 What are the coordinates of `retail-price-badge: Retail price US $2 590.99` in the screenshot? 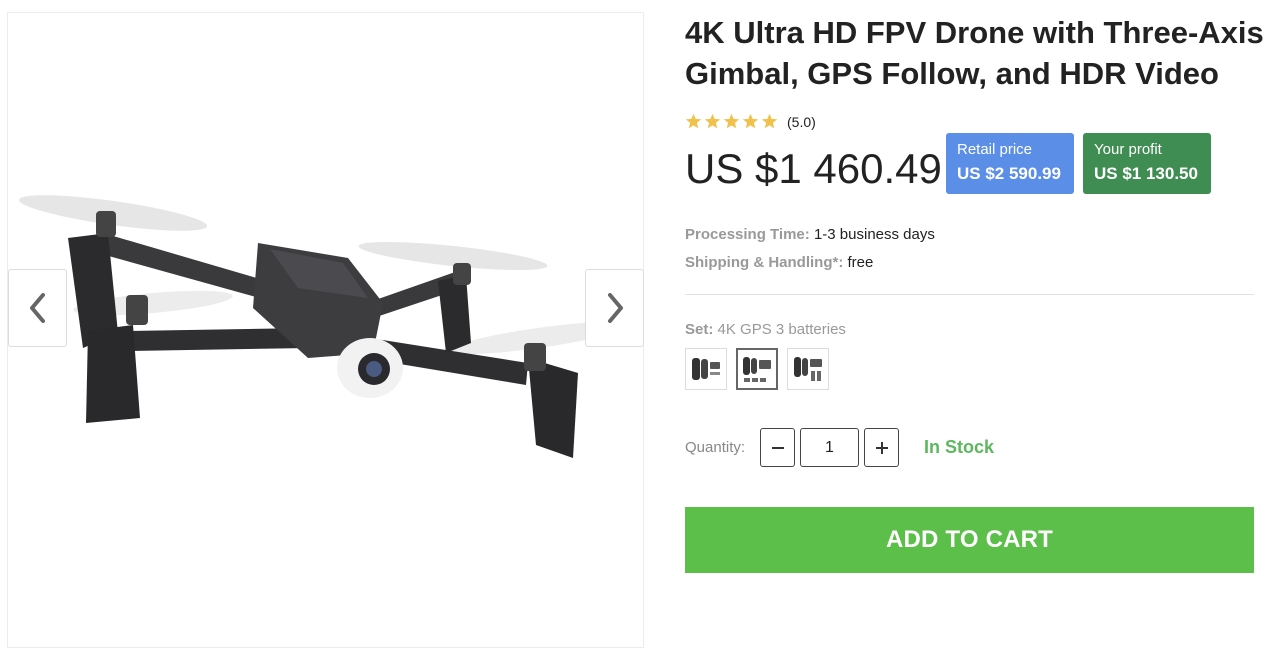 It's located at (1010, 163).